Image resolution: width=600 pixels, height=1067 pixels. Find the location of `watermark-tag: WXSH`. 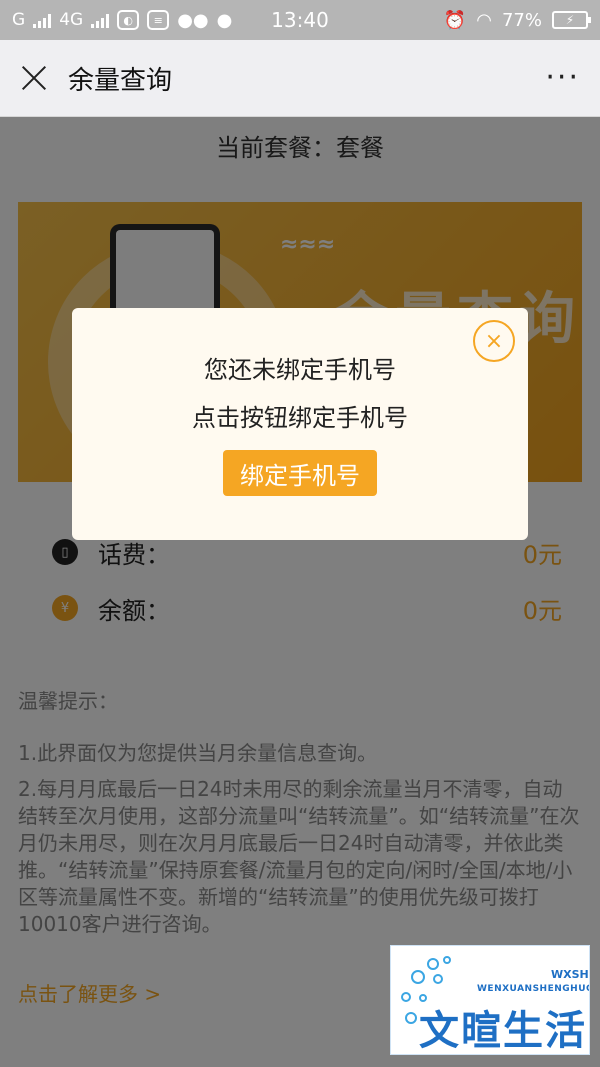

watermark-tag: WXSH is located at coordinates (570, 974).